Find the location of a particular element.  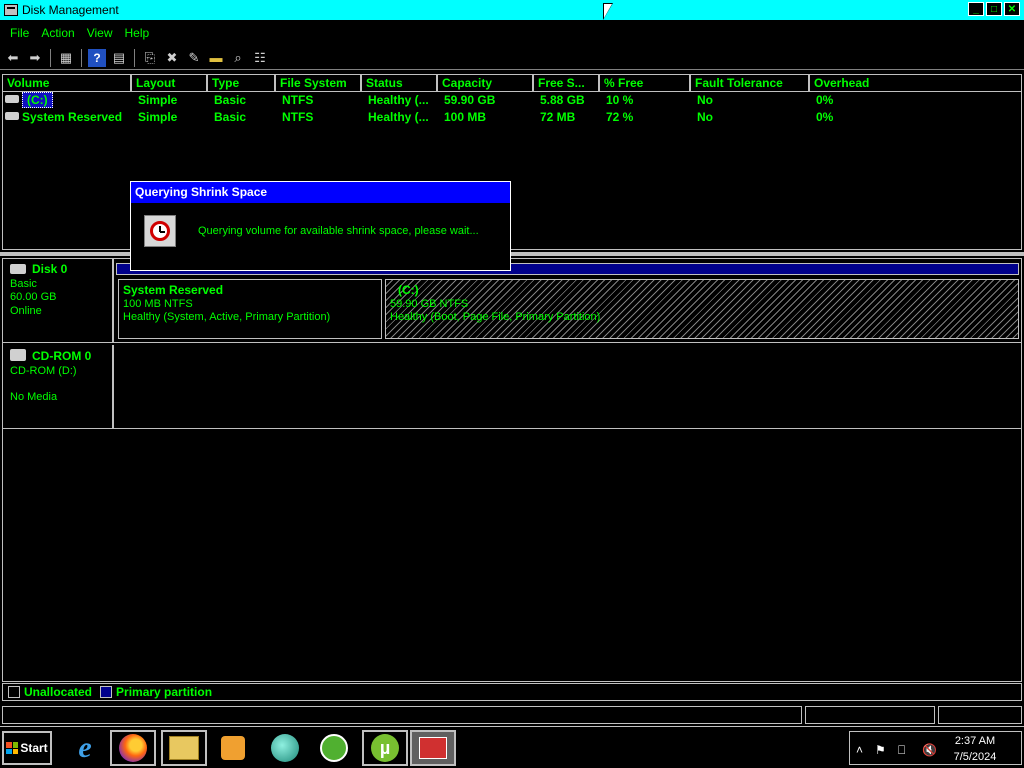

window-title: Disk Management is located at coordinates (70, 10).